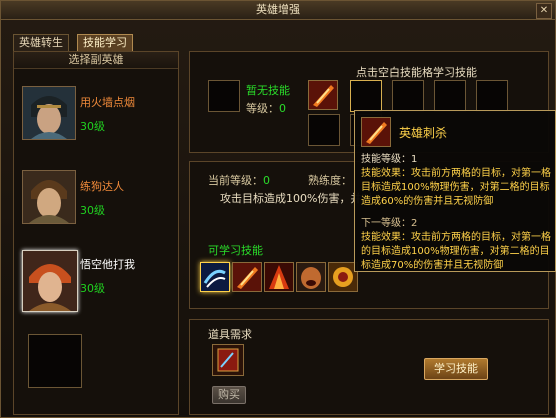  I want to click on hero-entry-2: 练狗达人 30级, so click(94, 200).